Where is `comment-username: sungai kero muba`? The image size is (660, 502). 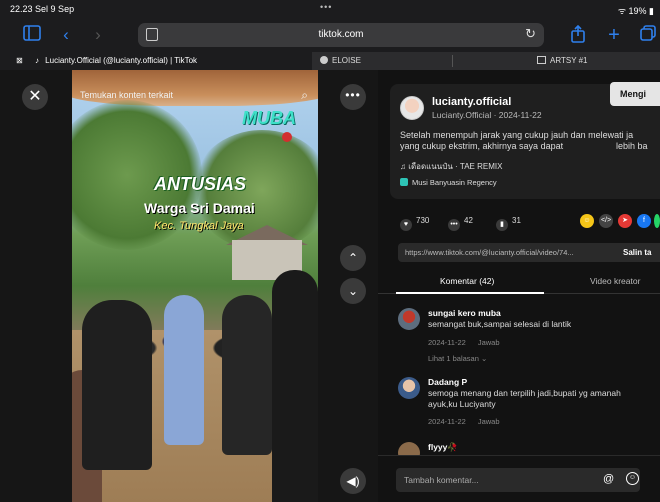
comment-username: sungai kero muba is located at coordinates (464, 313).